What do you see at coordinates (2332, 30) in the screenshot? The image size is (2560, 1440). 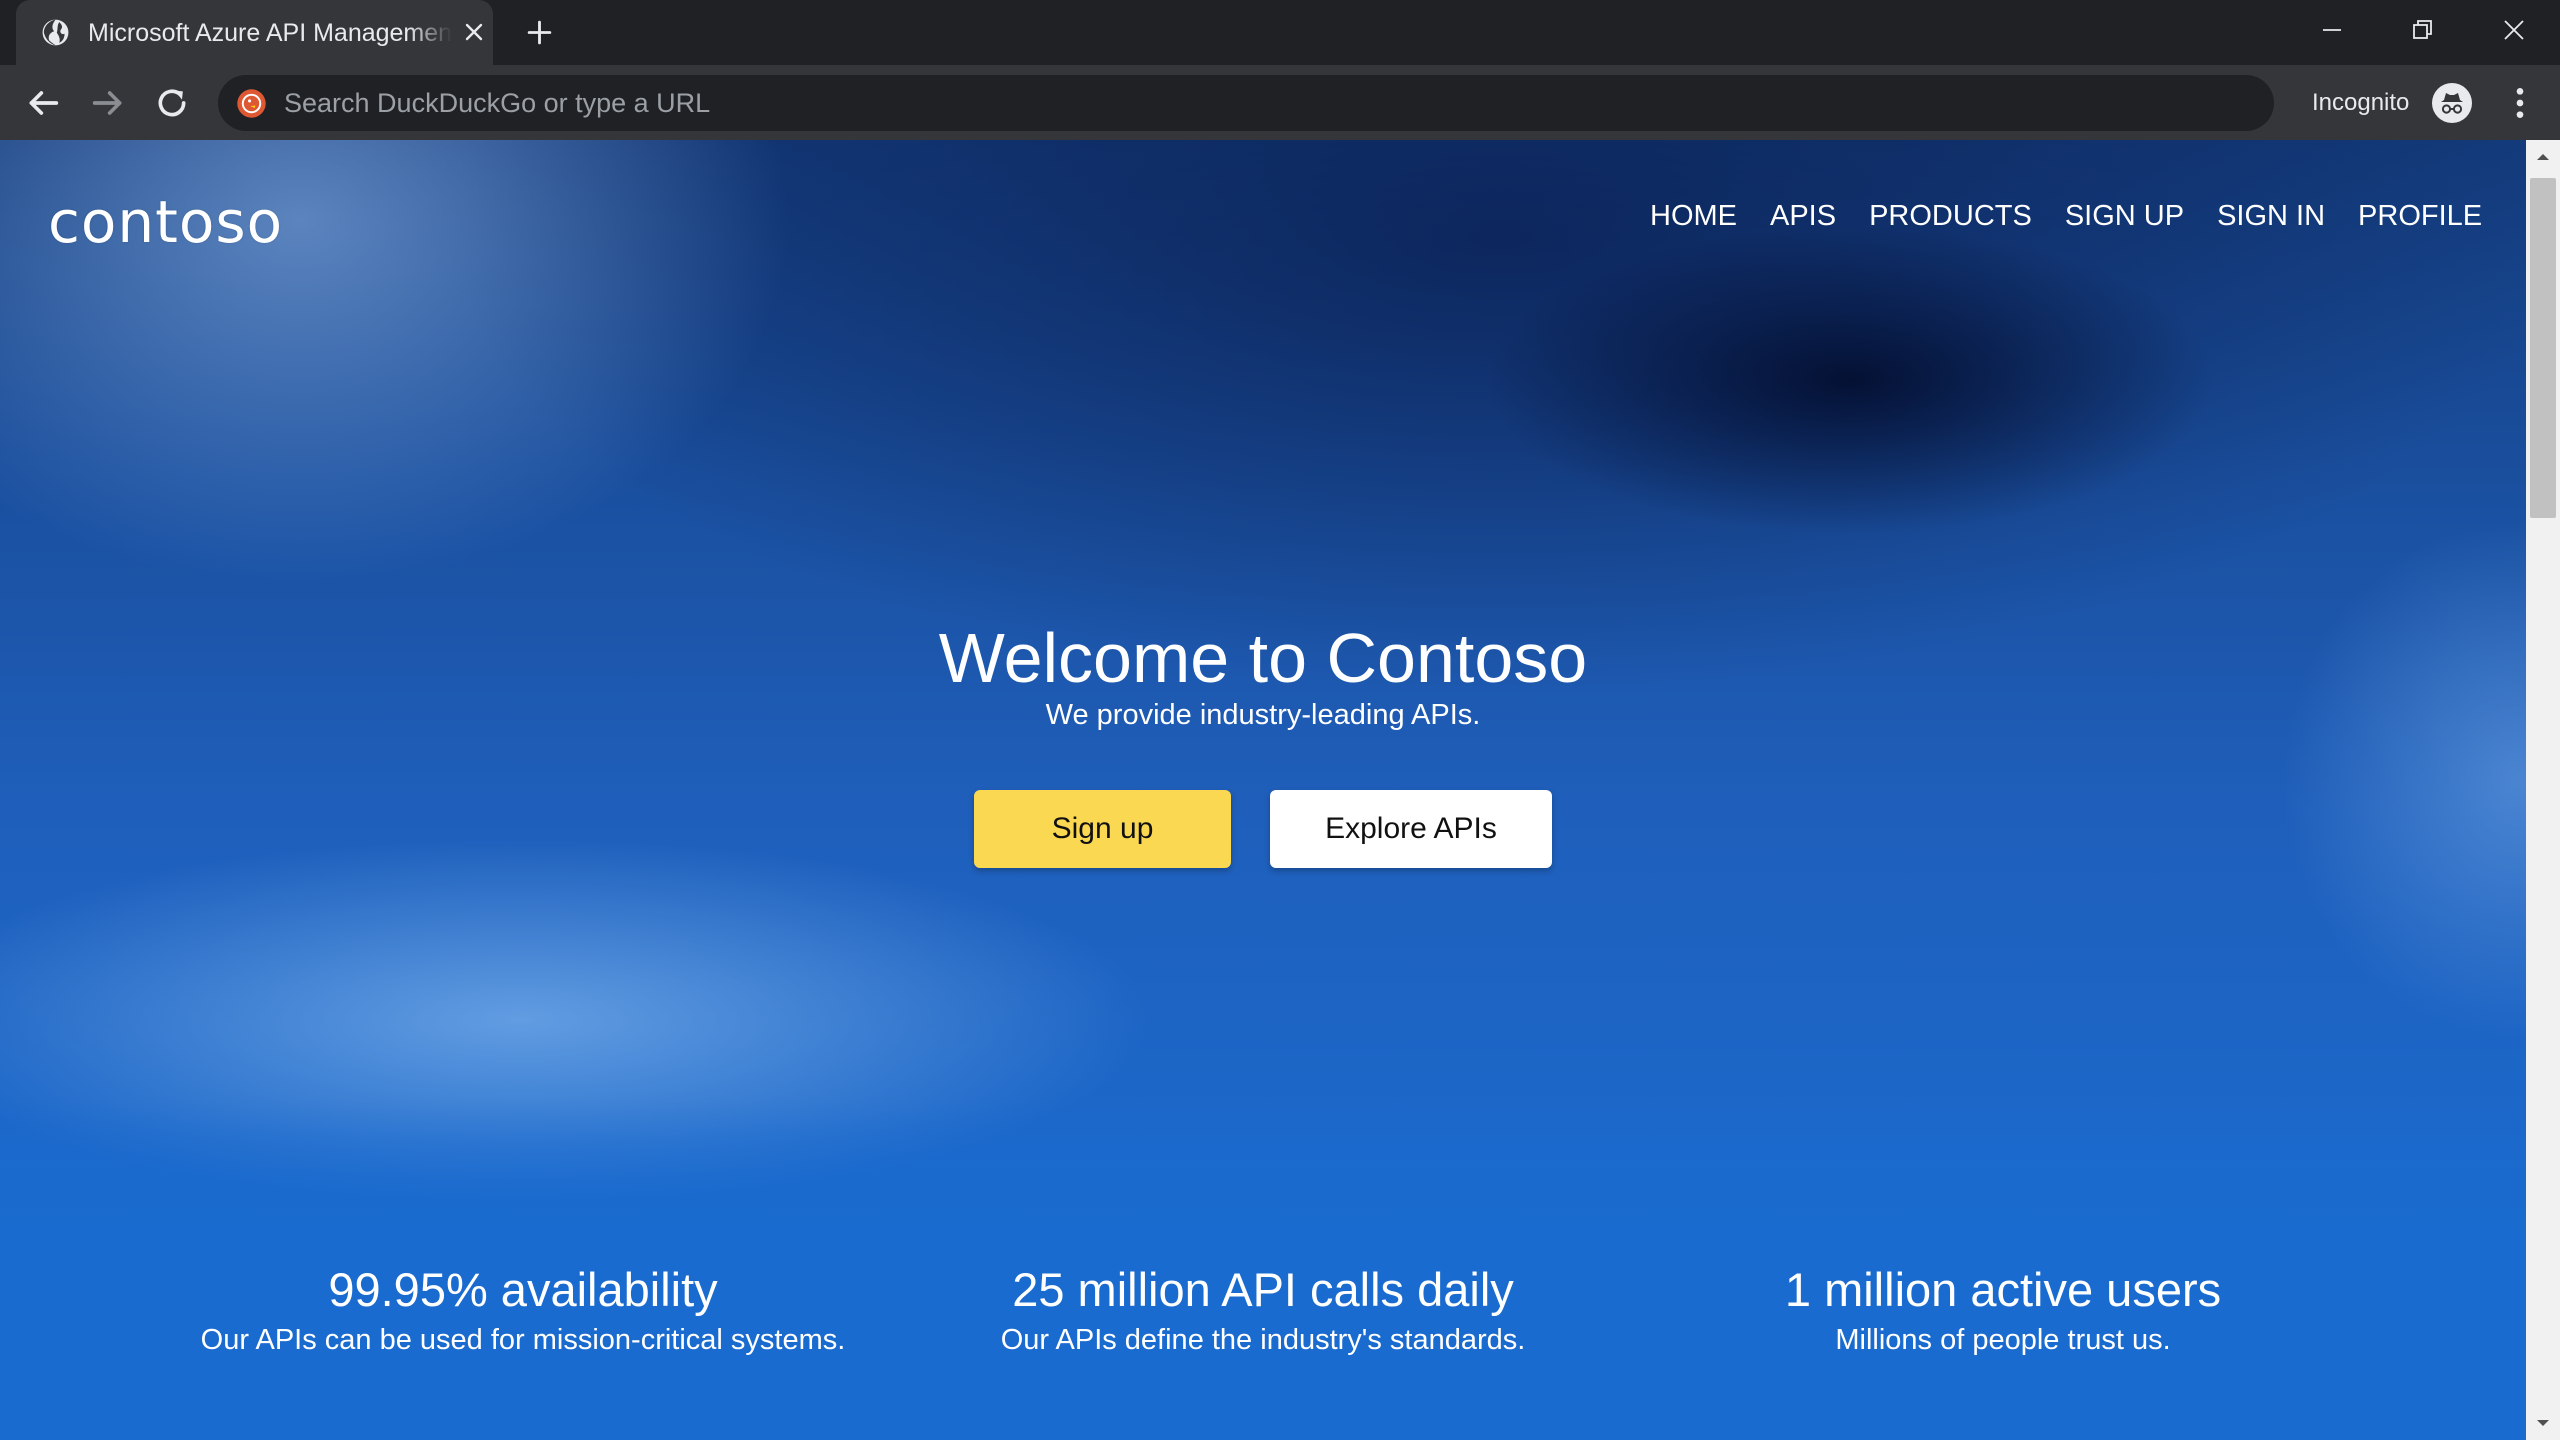 I see `minimize-icon` at bounding box center [2332, 30].